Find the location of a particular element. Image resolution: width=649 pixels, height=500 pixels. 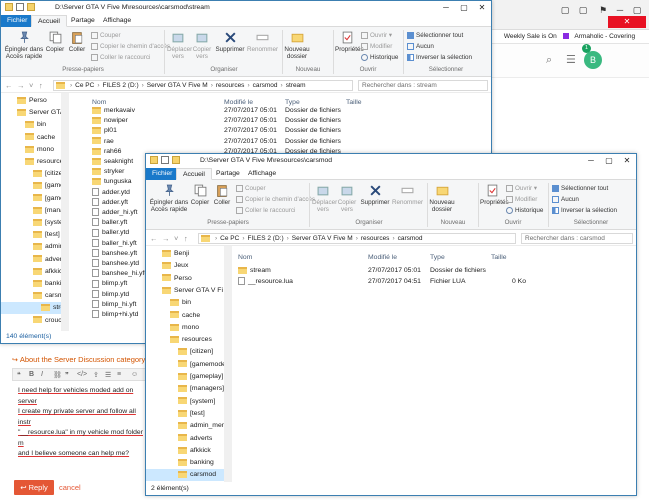

nav-item: admin_men is located at coordinates (188, 426).